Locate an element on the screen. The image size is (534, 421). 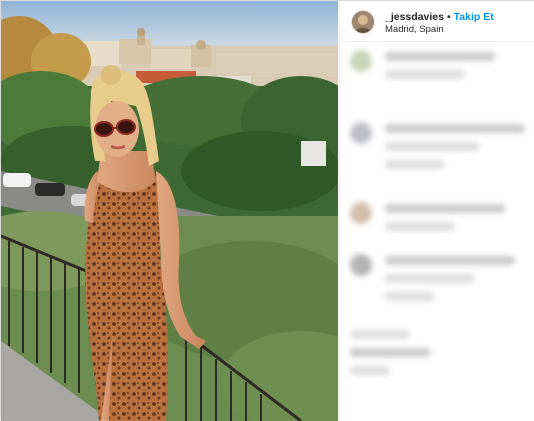
post-header: _jessdavies • Takip Et Madrid, Spain is located at coordinates (437, 21).